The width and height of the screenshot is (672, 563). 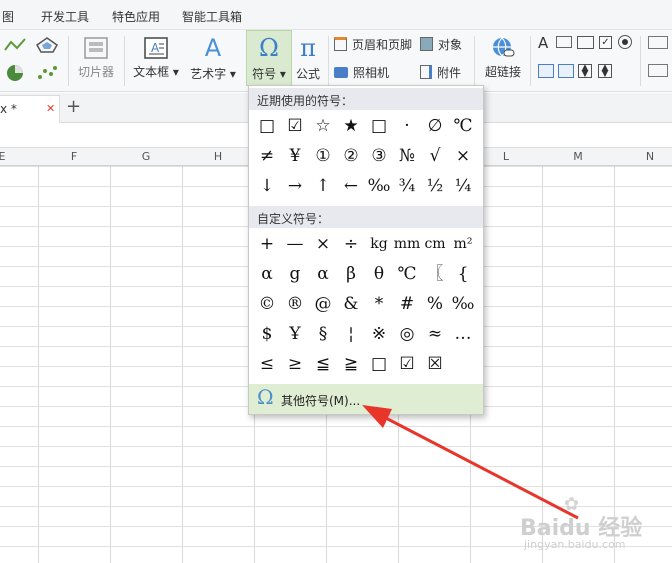 I want to click on watermark-url: jingyan.baidu.com, so click(x=575, y=544).